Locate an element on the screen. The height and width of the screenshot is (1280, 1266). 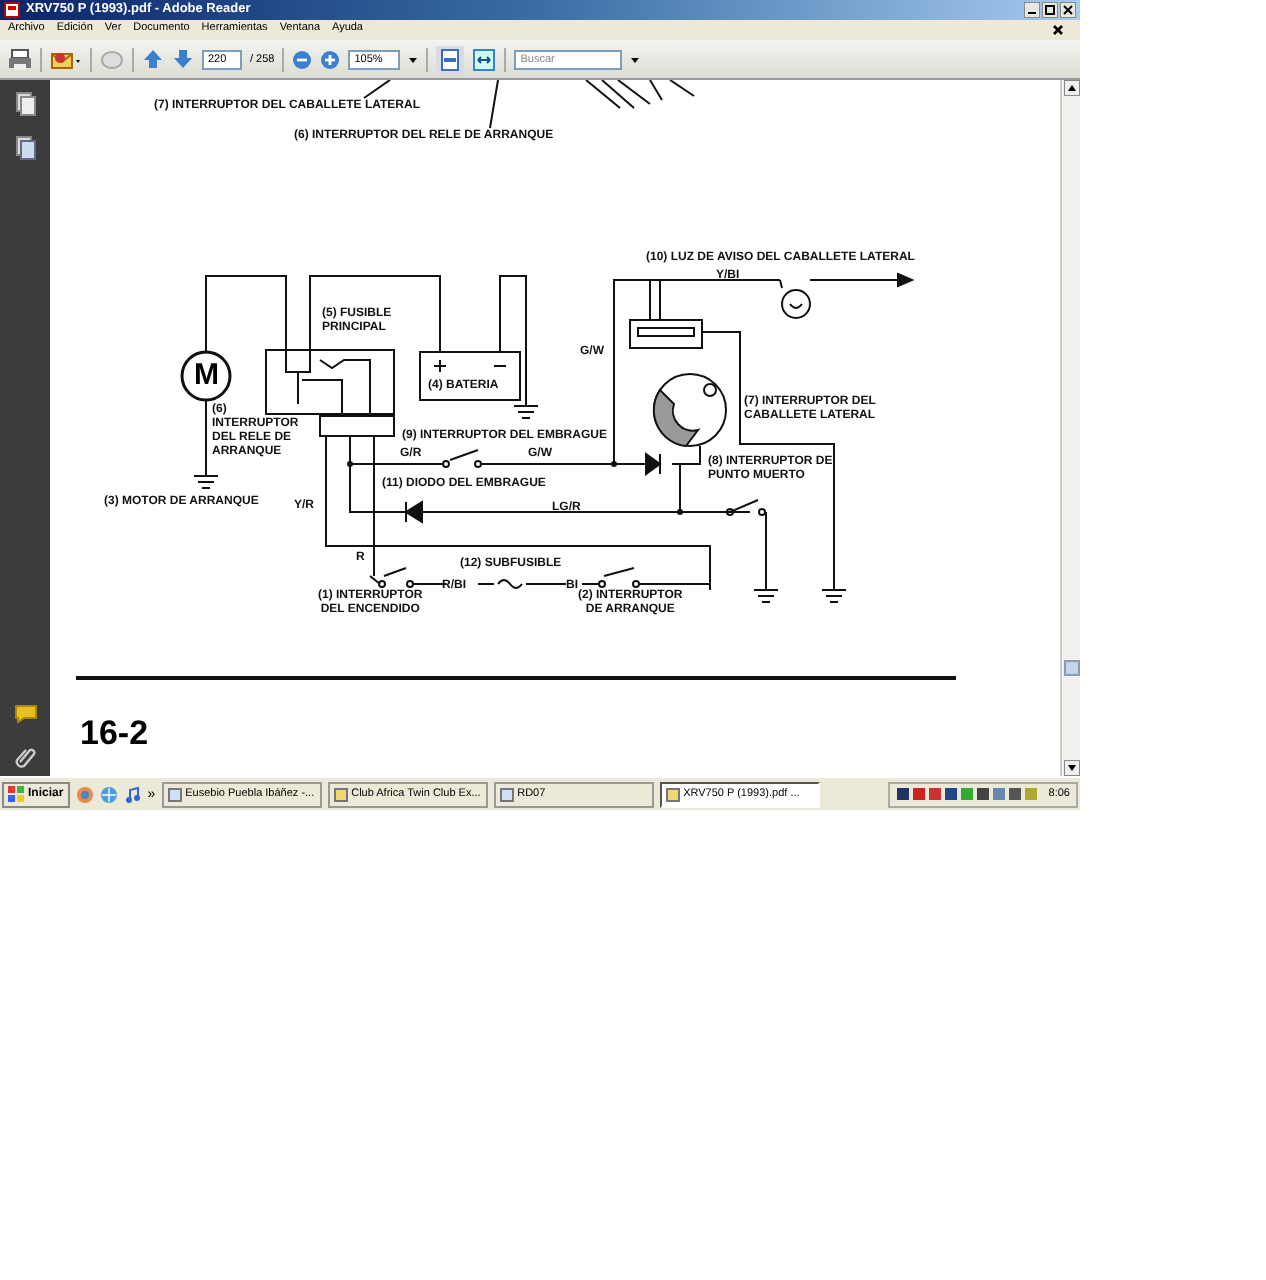
fit-width-icon is located at coordinates (484, 59).